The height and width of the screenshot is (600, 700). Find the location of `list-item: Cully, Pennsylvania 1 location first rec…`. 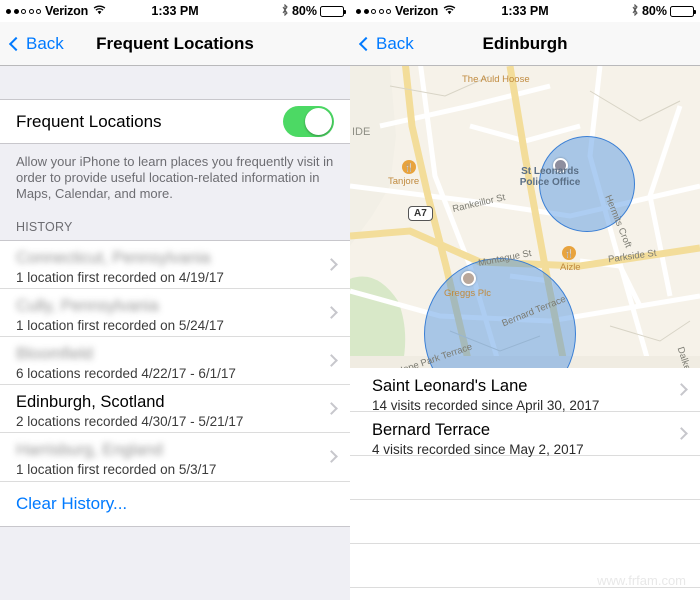

list-item: Cully, Pennsylvania 1 location first rec… is located at coordinates (175, 313).